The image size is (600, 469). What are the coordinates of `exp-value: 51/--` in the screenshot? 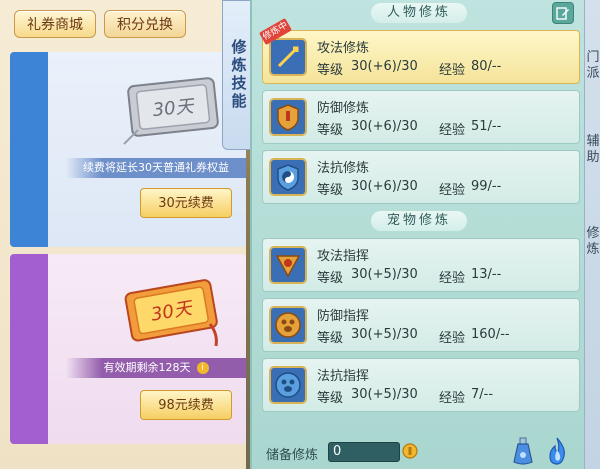 It's located at (486, 126).